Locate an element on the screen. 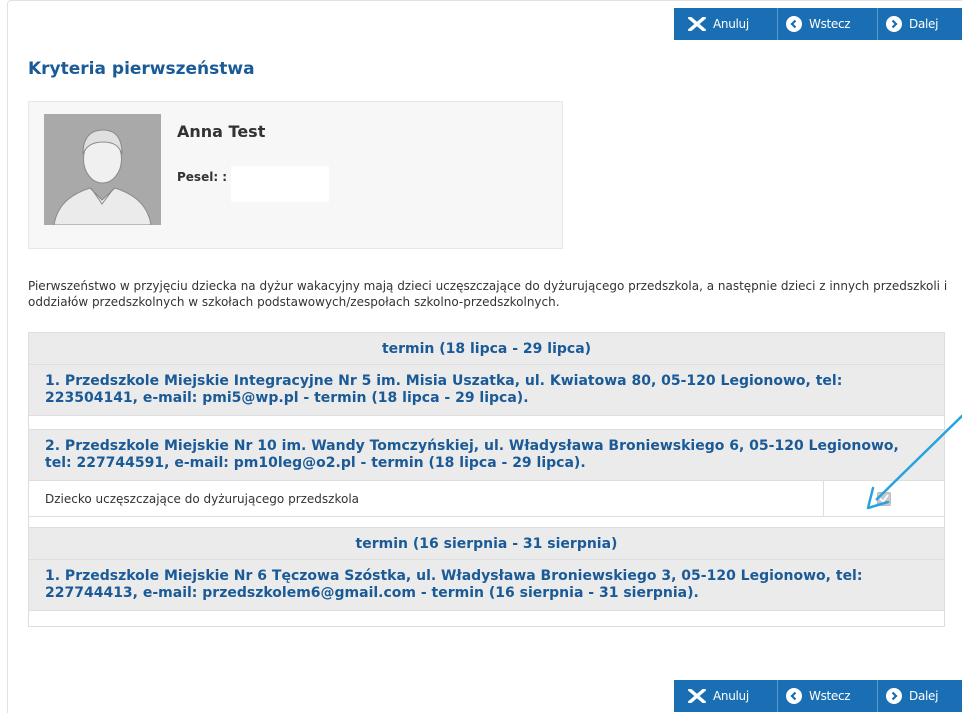  pesel-row: Pesel: : is located at coordinates (253, 177).